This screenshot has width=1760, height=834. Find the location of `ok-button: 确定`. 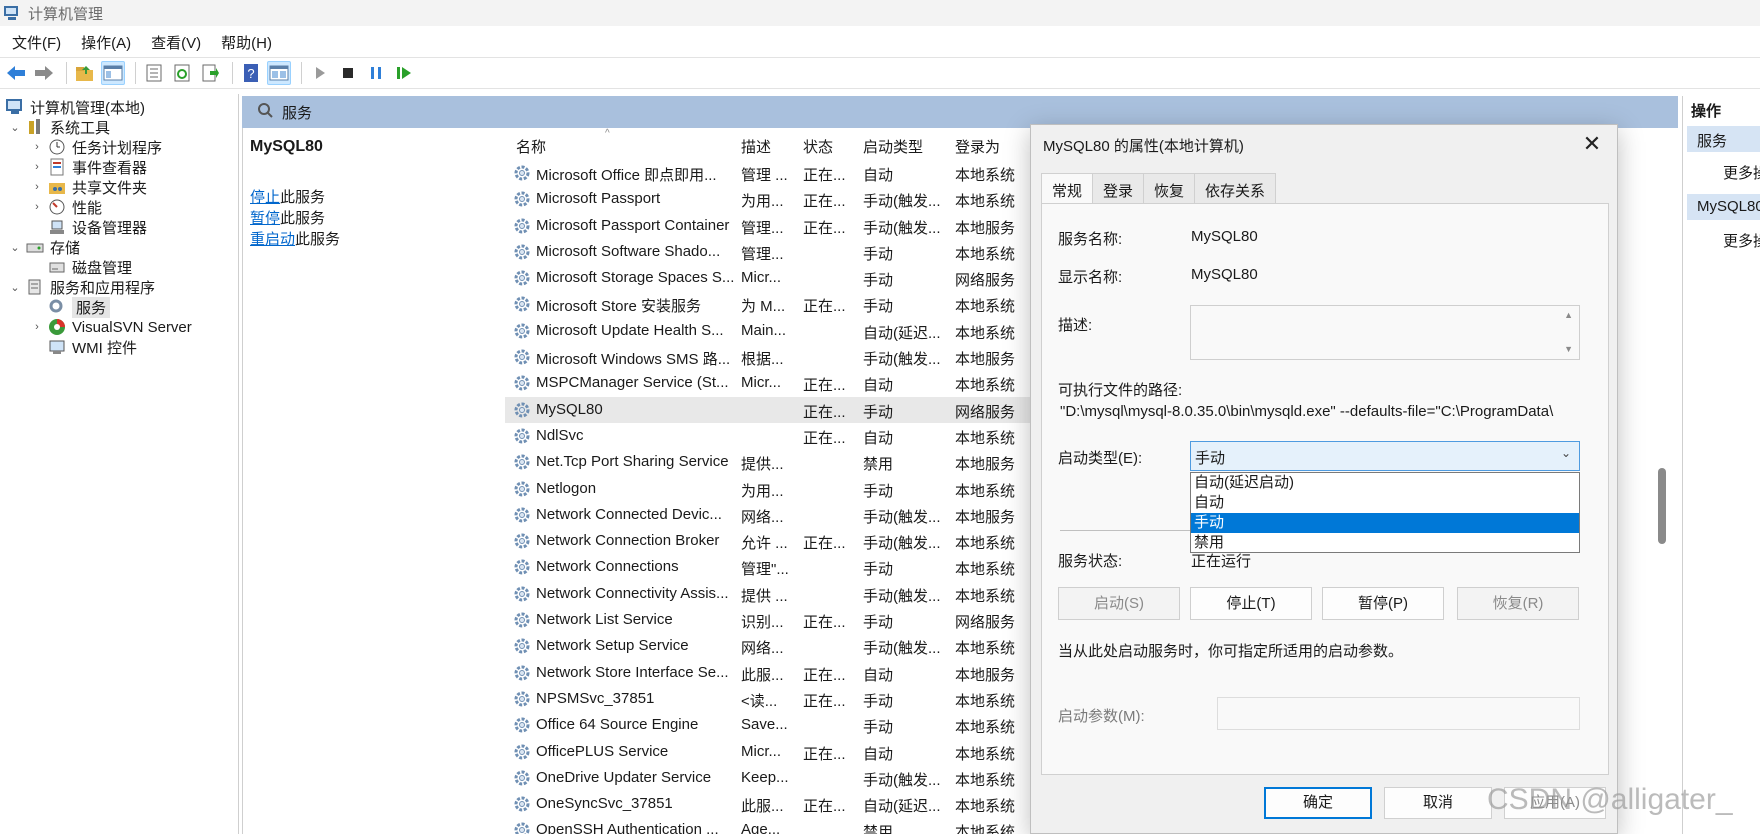

ok-button: 确定 is located at coordinates (1318, 803).